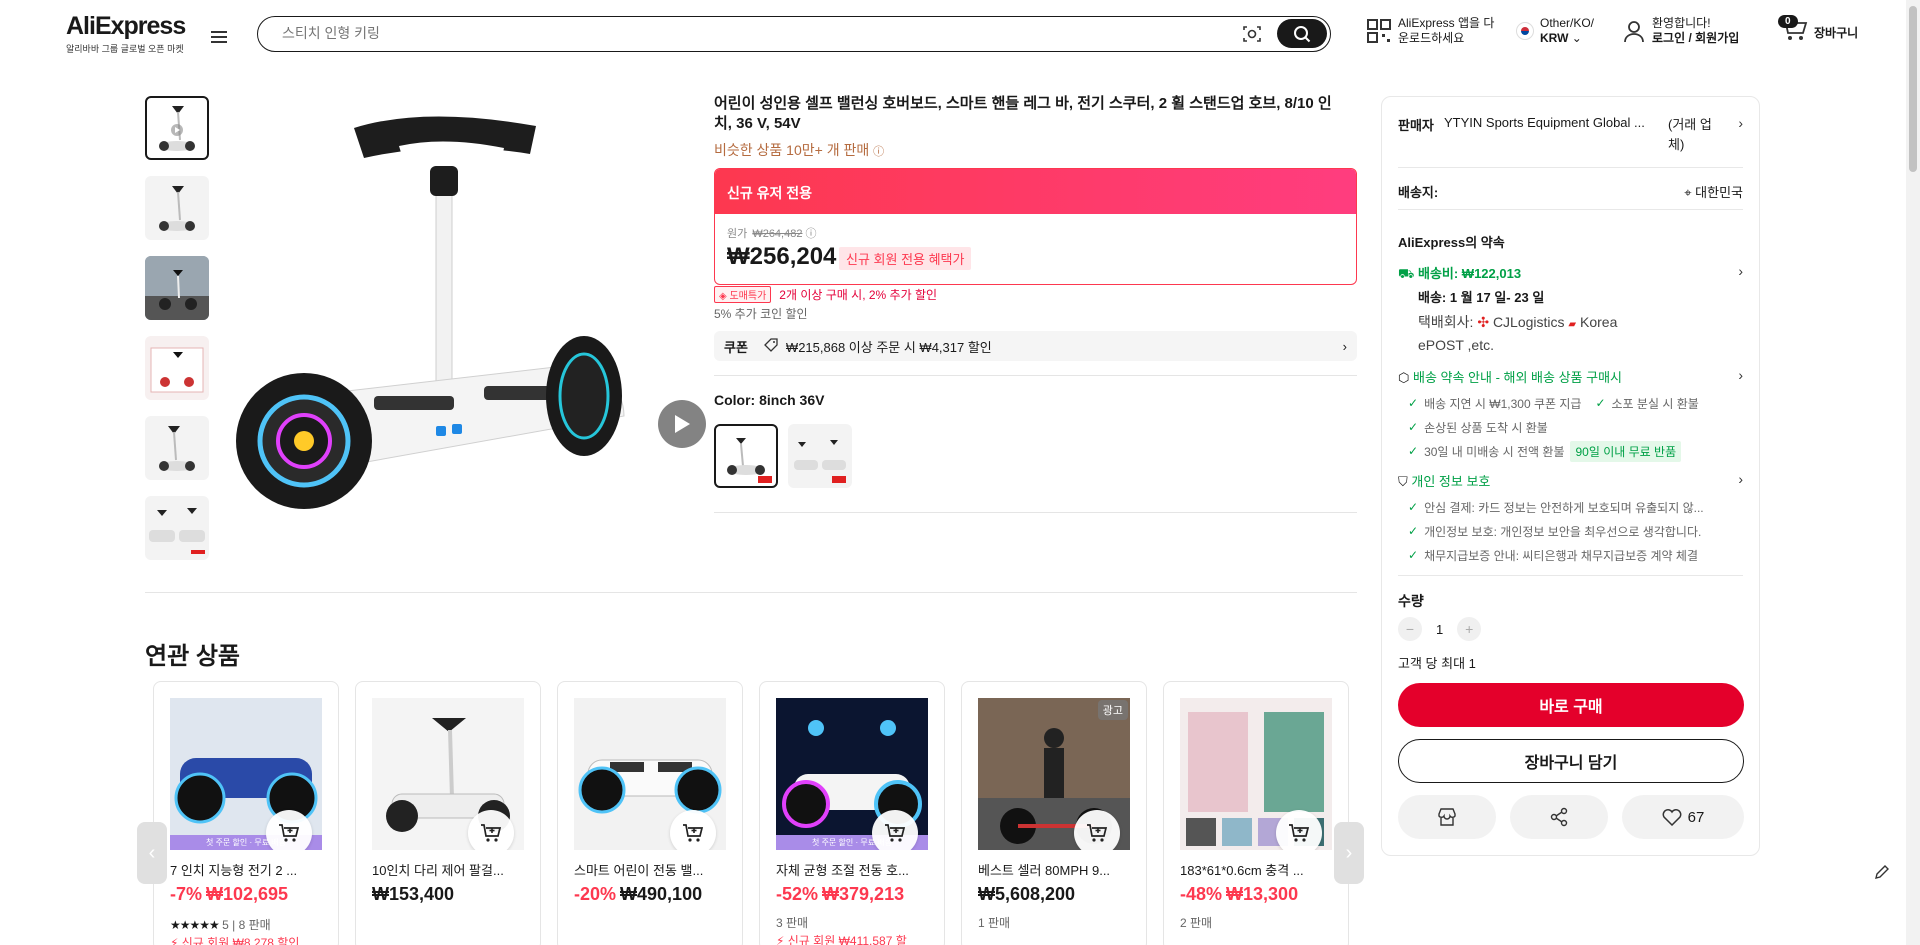 The width and height of the screenshot is (1920, 945). What do you see at coordinates (1403, 481) in the screenshot?
I see `shield-icon: ⛉` at bounding box center [1403, 481].